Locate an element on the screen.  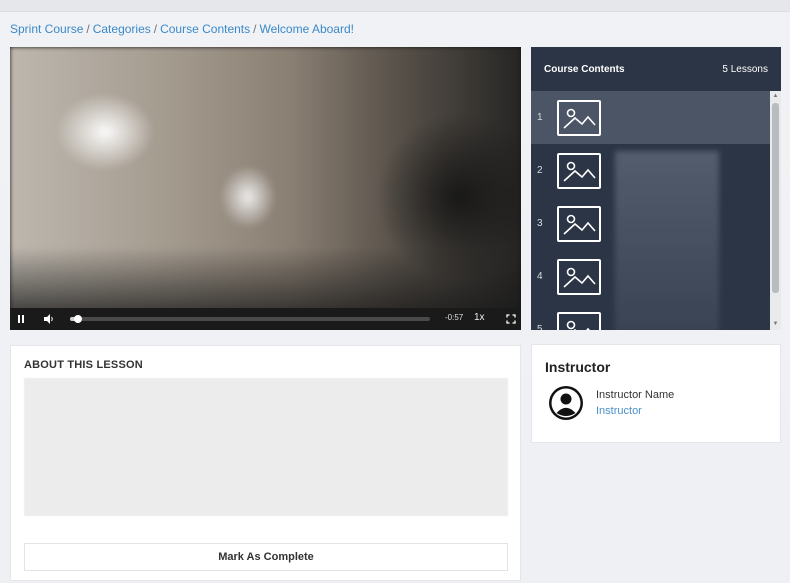
instructor-panel: Instructor Instructor Name Instructor is located at coordinates (656, 393).